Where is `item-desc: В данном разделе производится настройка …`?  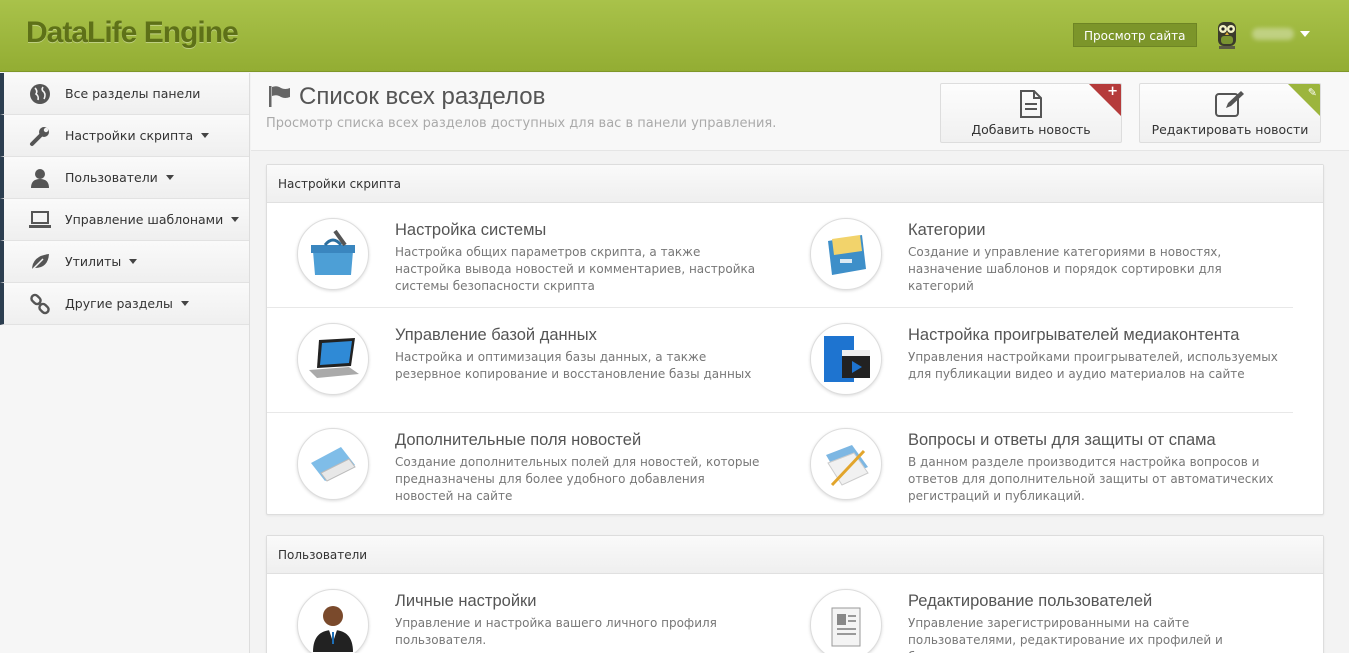 item-desc: В данном разделе производится настройка … is located at coordinates (1091, 479).